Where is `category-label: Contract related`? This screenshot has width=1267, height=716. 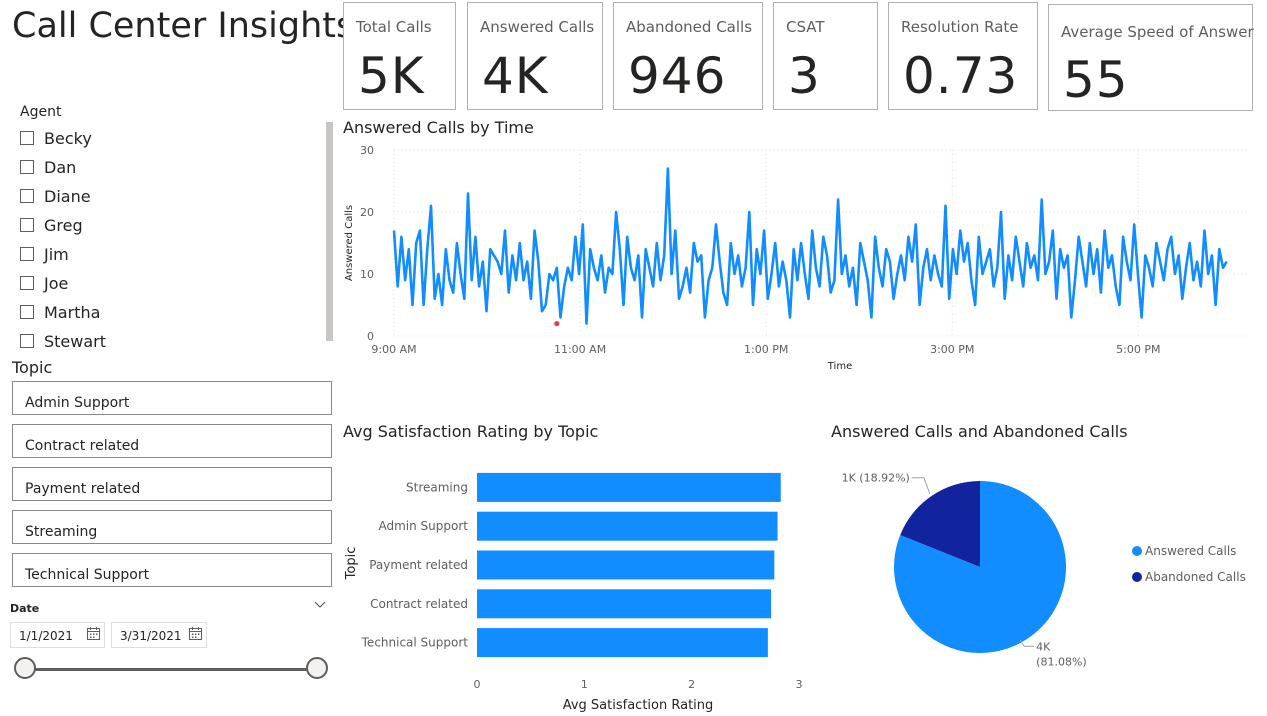
category-label: Contract related is located at coordinates (419, 604).